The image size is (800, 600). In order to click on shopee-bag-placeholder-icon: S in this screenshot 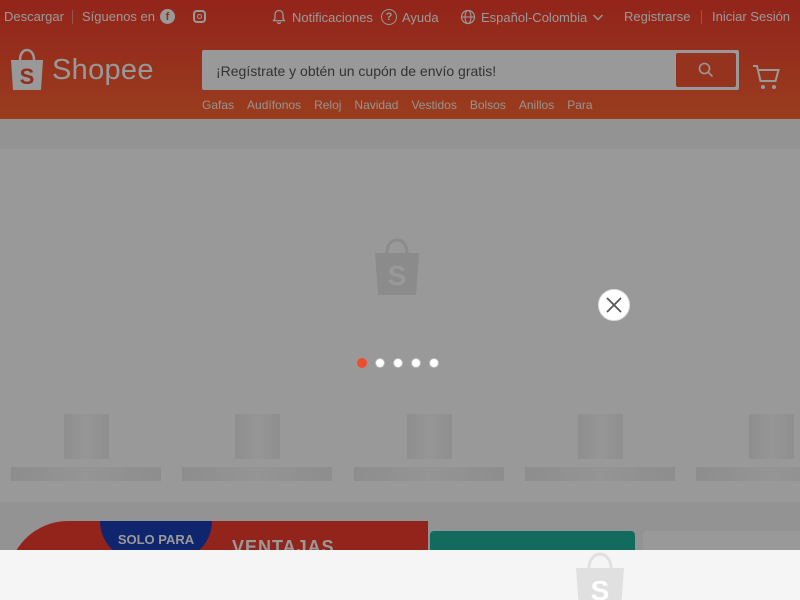, I will do `click(600, 576)`.